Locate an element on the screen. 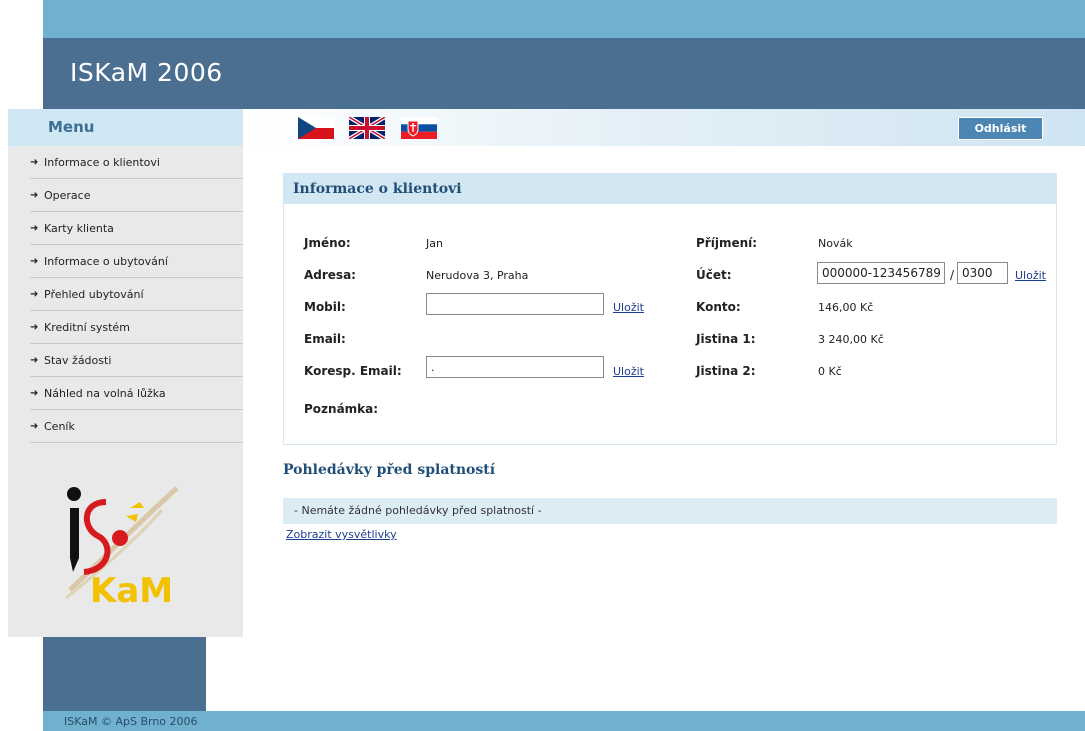  first-name-label: Jméno: is located at coordinates (327, 243).